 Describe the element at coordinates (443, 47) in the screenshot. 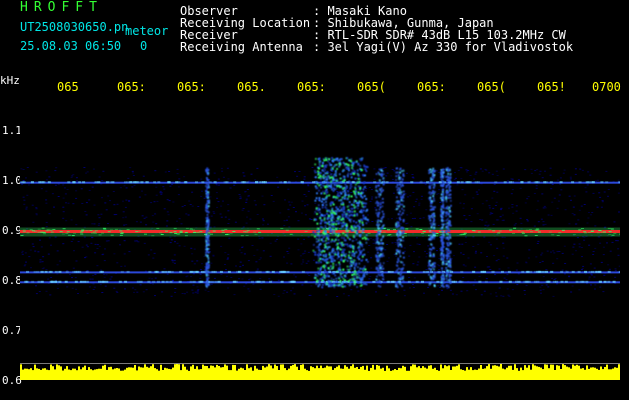

I see `info-value-antenna: : 3el Yagi(V) Az 330 for Vladivostok` at that location.